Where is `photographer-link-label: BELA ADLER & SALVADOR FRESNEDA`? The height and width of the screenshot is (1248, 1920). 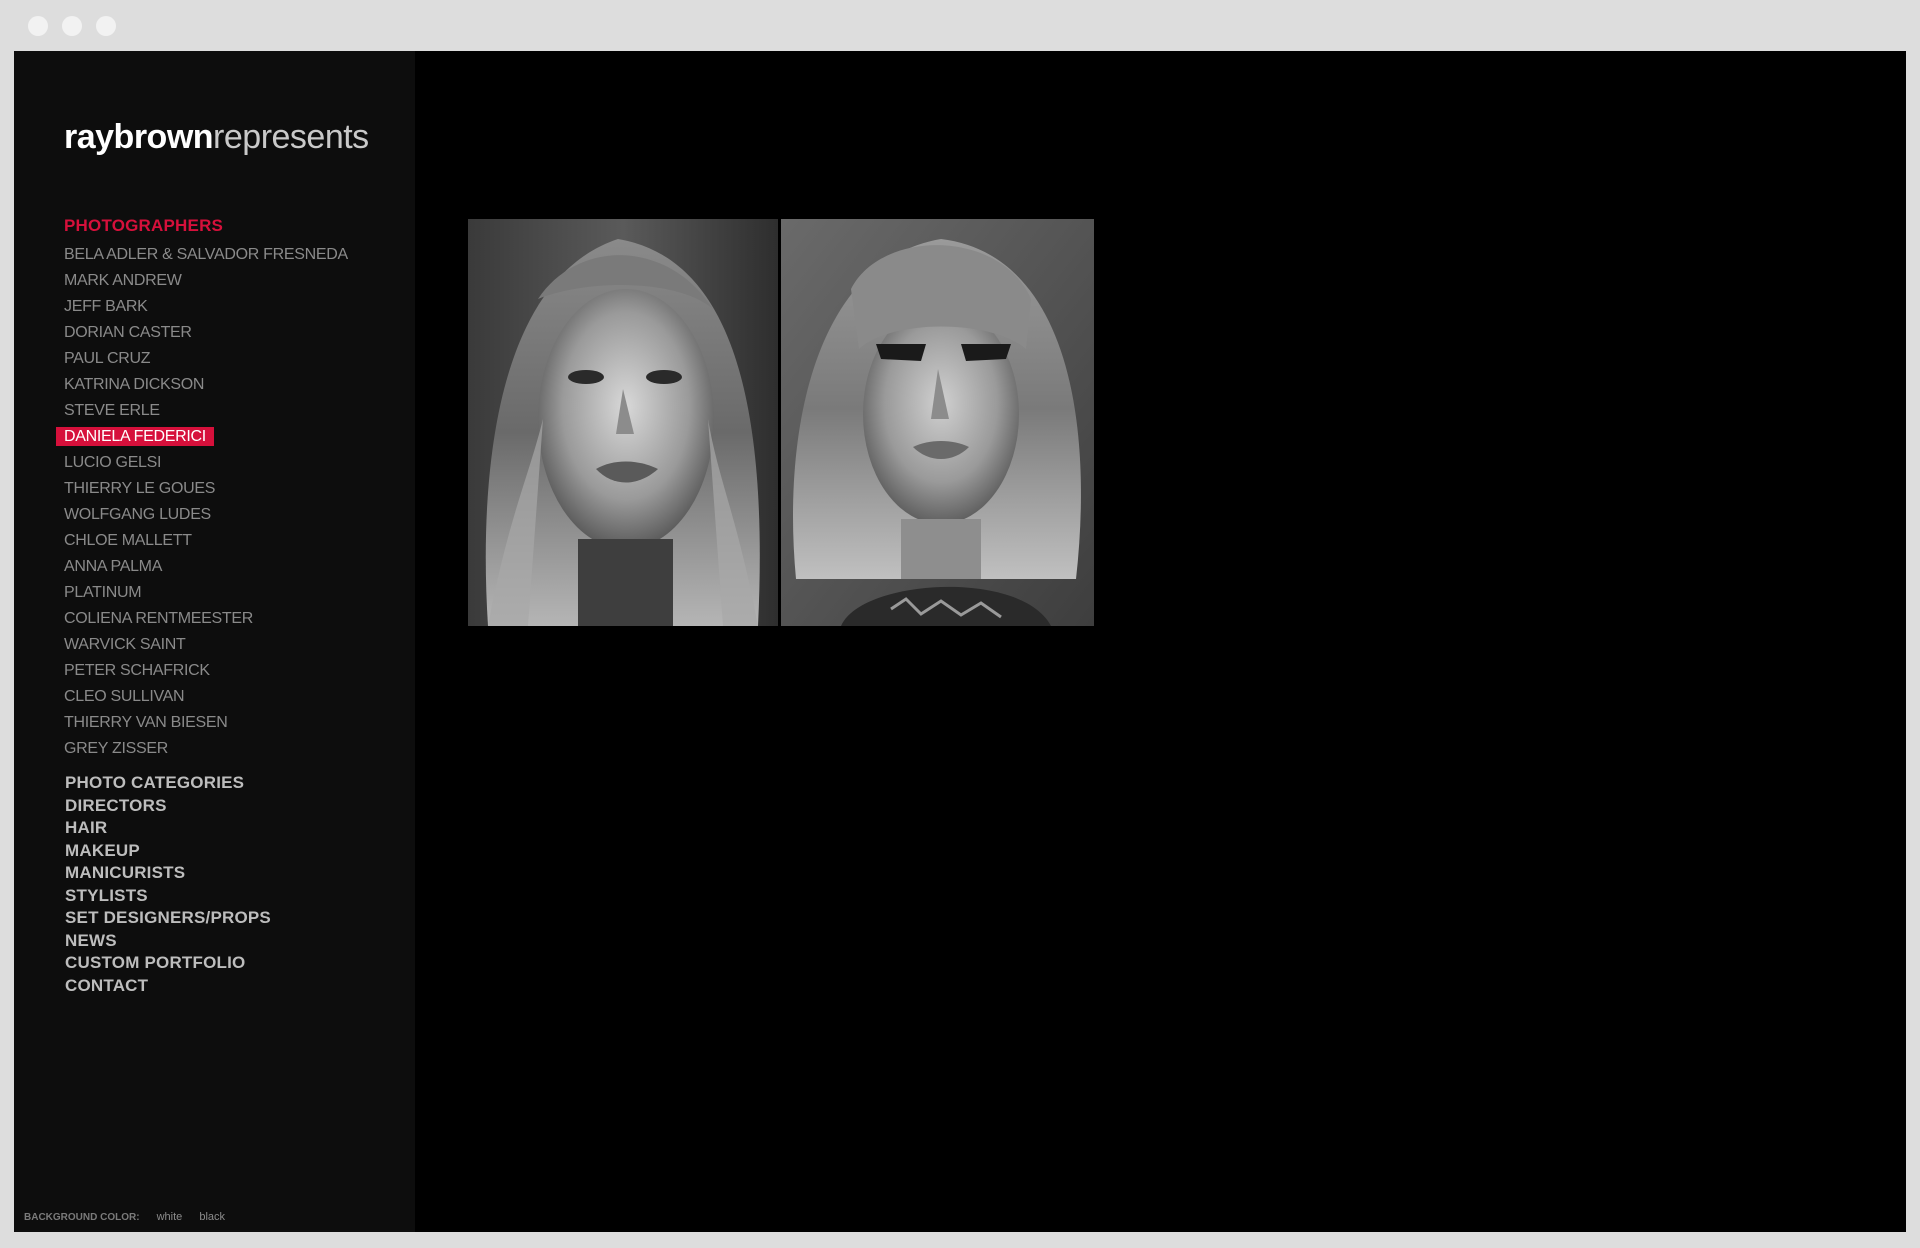 photographer-link-label: BELA ADLER & SALVADOR FRESNEDA is located at coordinates (206, 254).